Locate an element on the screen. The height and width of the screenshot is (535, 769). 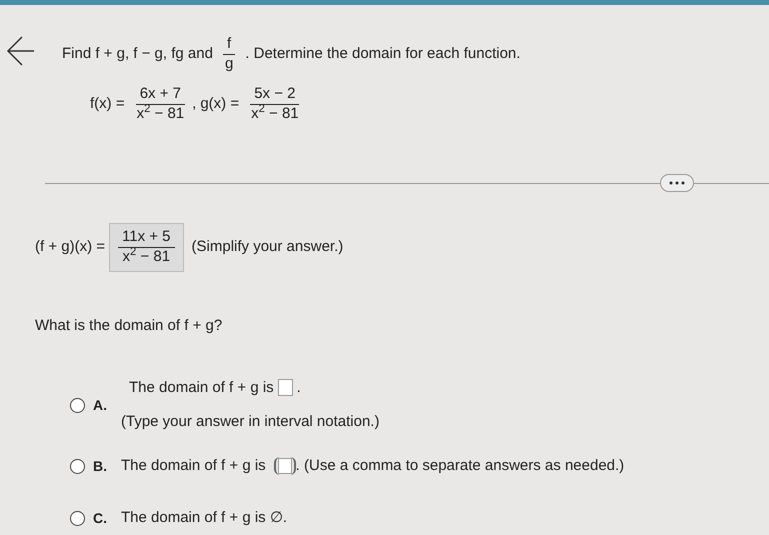
option-text: . (Use a comma to separate answers as needed.) is located at coordinates (460, 466).